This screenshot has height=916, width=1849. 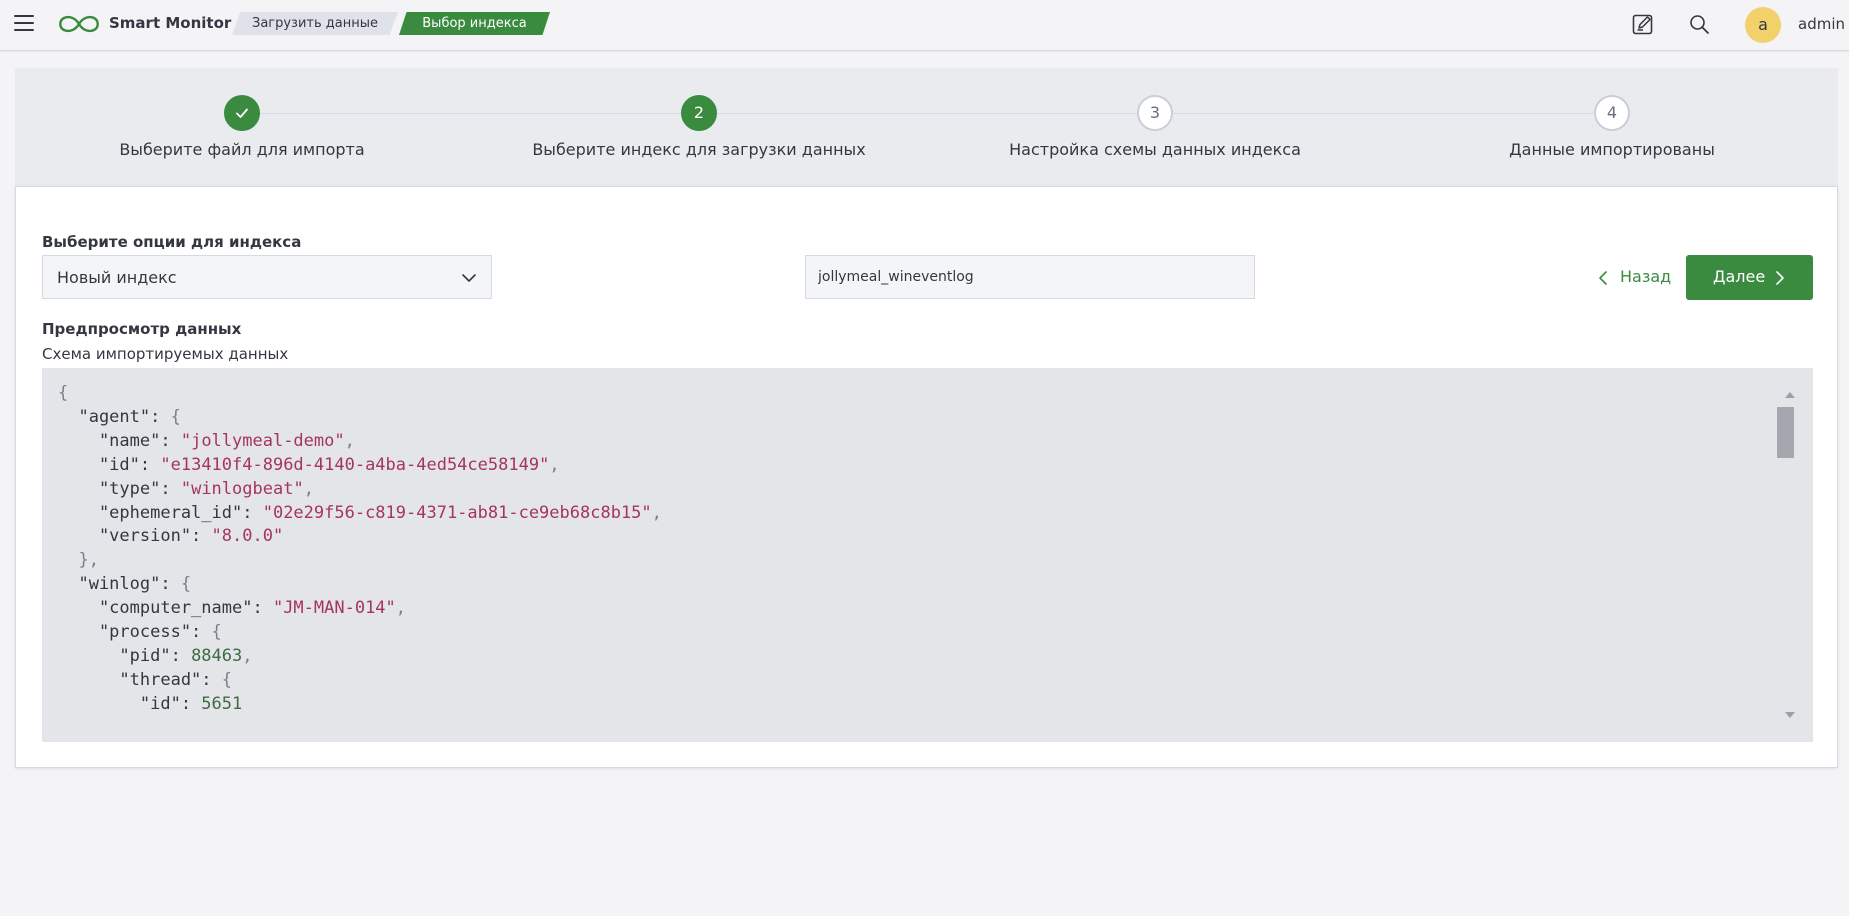 I want to click on step-3: 3 Настройка схемы данных индекса, so click(x=1155, y=127).